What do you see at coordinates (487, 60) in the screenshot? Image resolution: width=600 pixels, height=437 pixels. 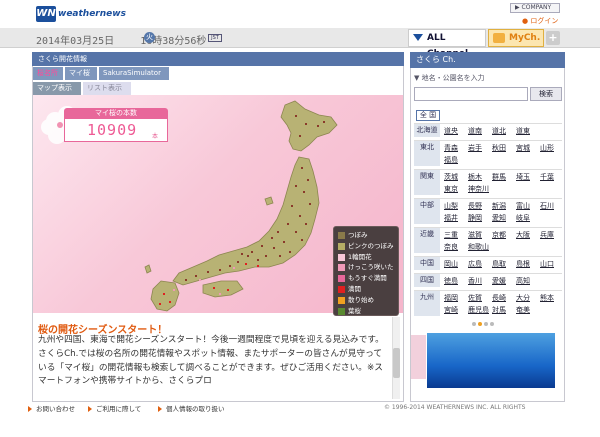 I see `sakura-ch-title: さくら Ch.` at bounding box center [487, 60].